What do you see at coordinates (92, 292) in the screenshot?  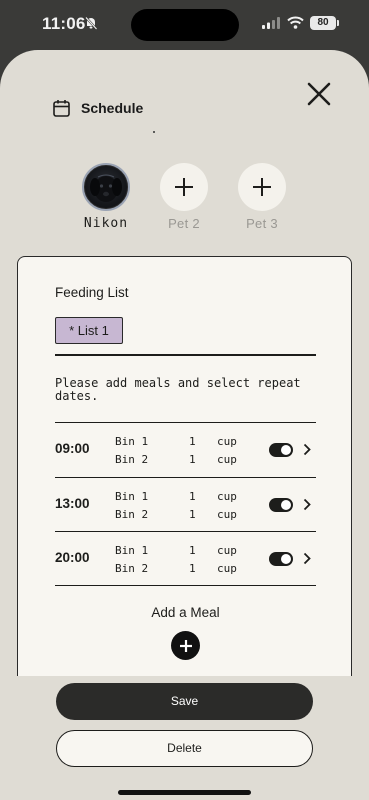 I see `feeding-list-title: Feeding List` at bounding box center [92, 292].